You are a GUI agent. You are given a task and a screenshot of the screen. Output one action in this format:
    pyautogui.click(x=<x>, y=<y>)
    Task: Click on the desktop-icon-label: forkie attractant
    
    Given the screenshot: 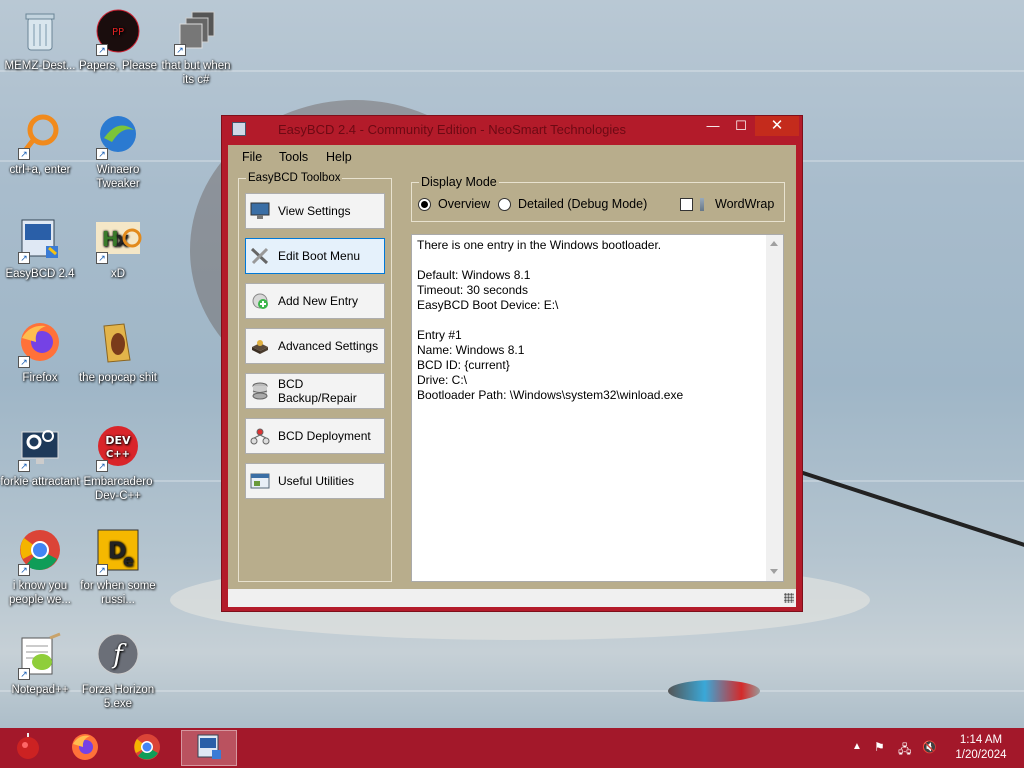 What is the action you would take?
    pyautogui.click(x=40, y=482)
    